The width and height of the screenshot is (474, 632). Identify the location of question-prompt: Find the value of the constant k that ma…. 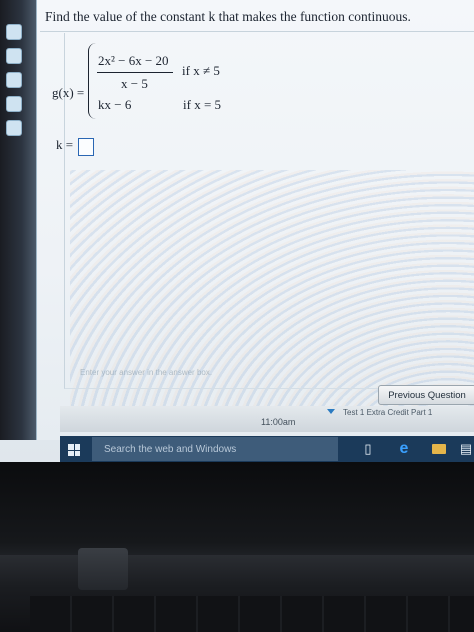
(228, 16).